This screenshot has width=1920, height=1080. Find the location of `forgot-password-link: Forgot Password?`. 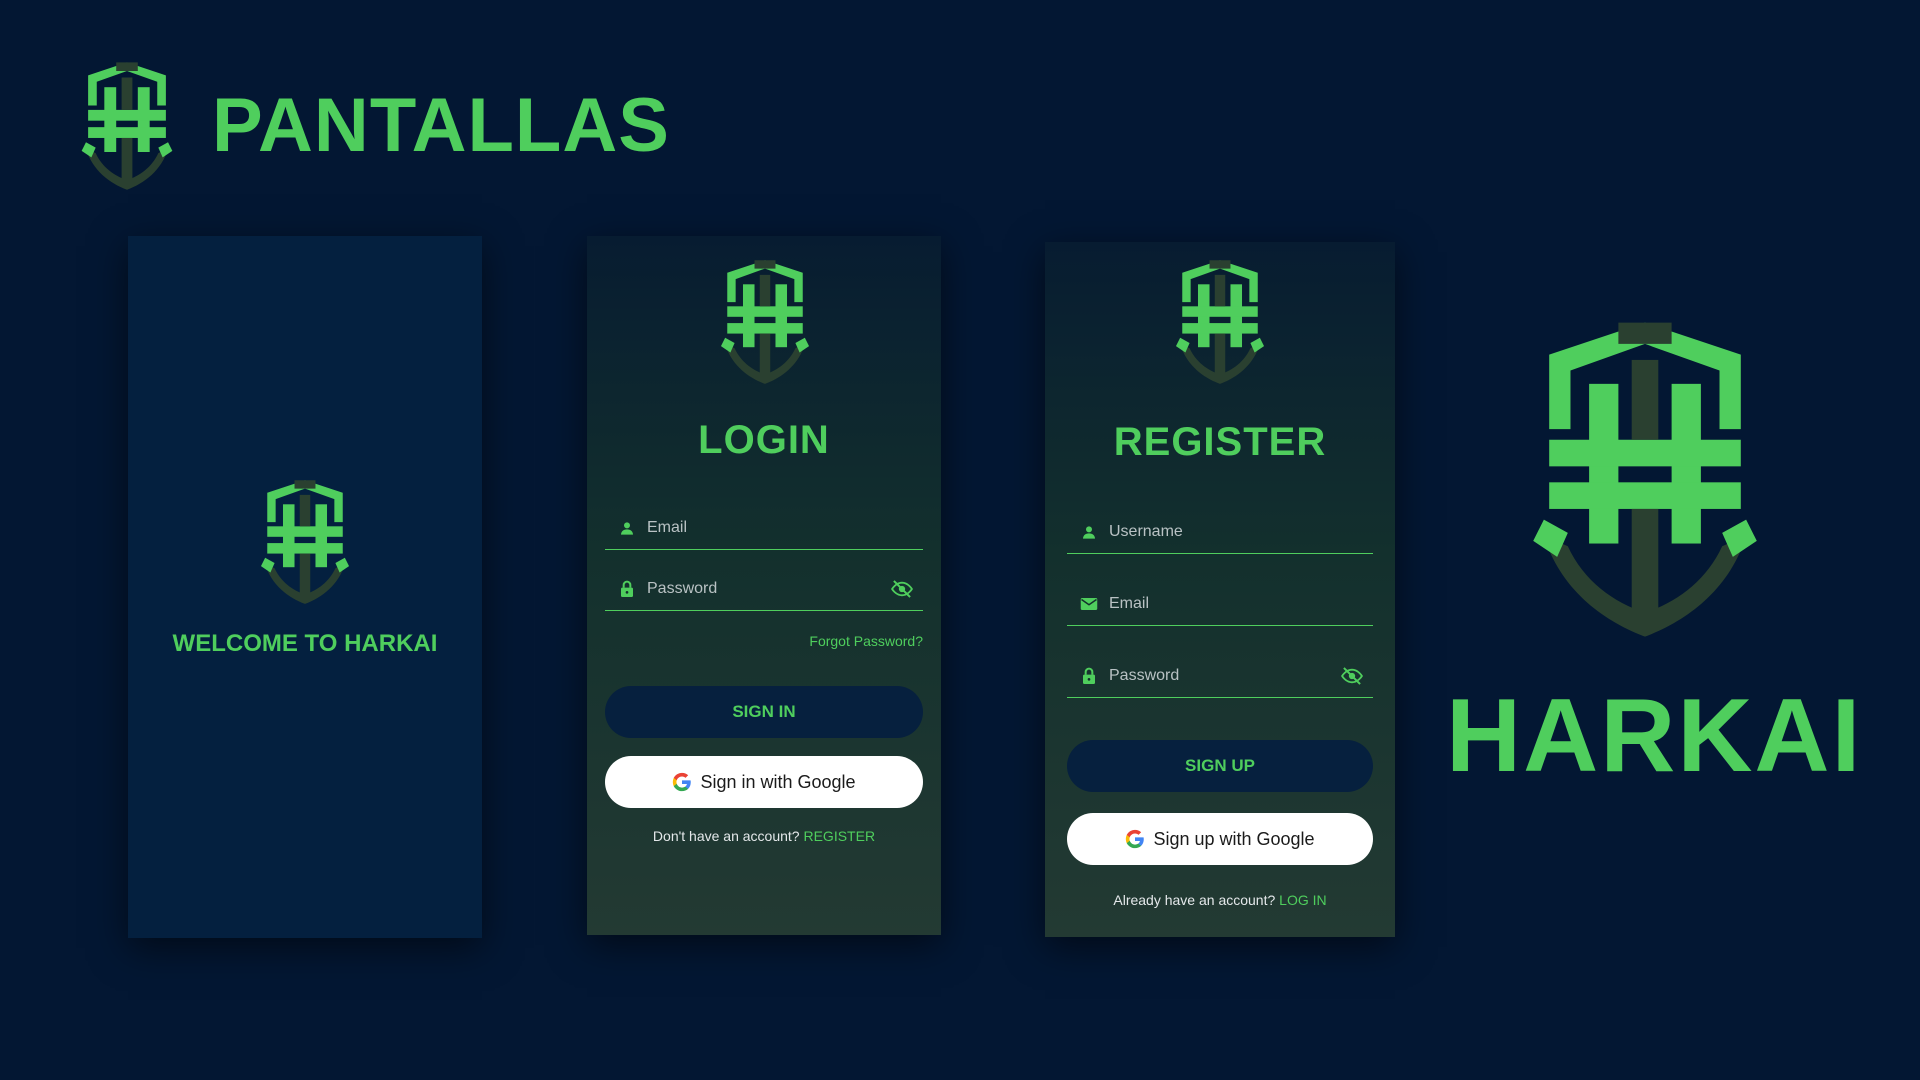

forgot-password-link: Forgot Password? is located at coordinates (866, 641).